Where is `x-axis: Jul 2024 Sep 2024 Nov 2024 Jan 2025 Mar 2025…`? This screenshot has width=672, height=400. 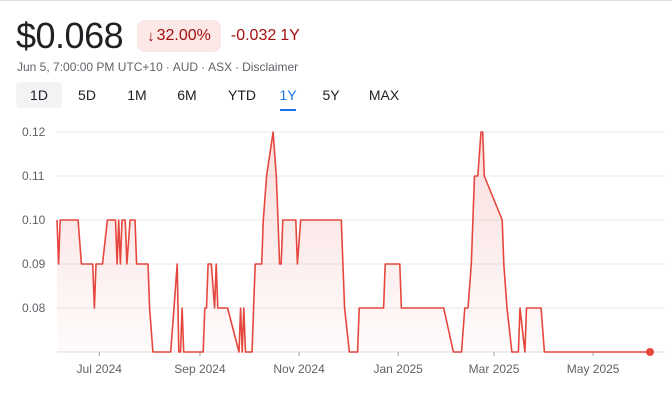
x-axis: Jul 2024 Sep 2024 Nov 2024 Jan 2025 Mar 2025… is located at coordinates (348, 364).